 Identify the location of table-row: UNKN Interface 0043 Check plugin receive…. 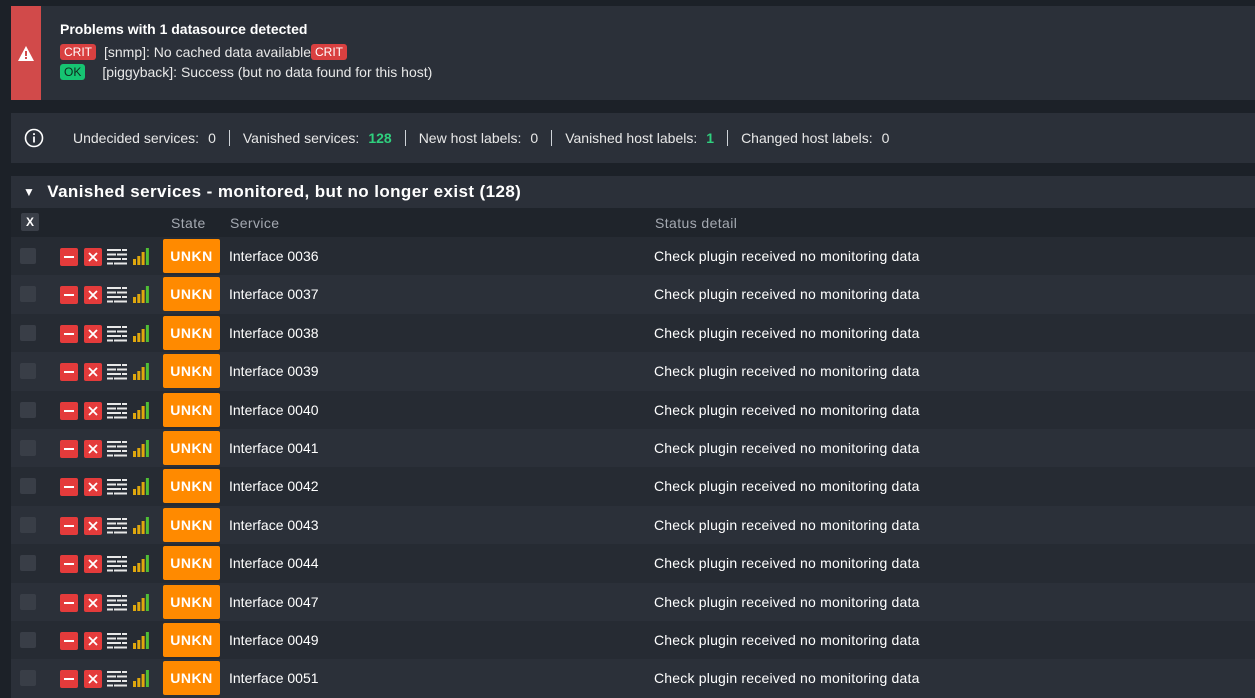
(633, 525).